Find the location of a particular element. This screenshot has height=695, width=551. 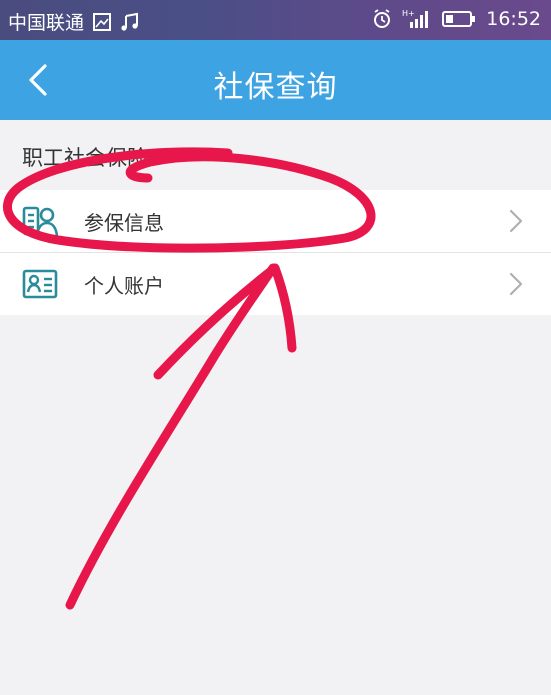

status-bar-right: H+ 16:52 is located at coordinates (456, 19).